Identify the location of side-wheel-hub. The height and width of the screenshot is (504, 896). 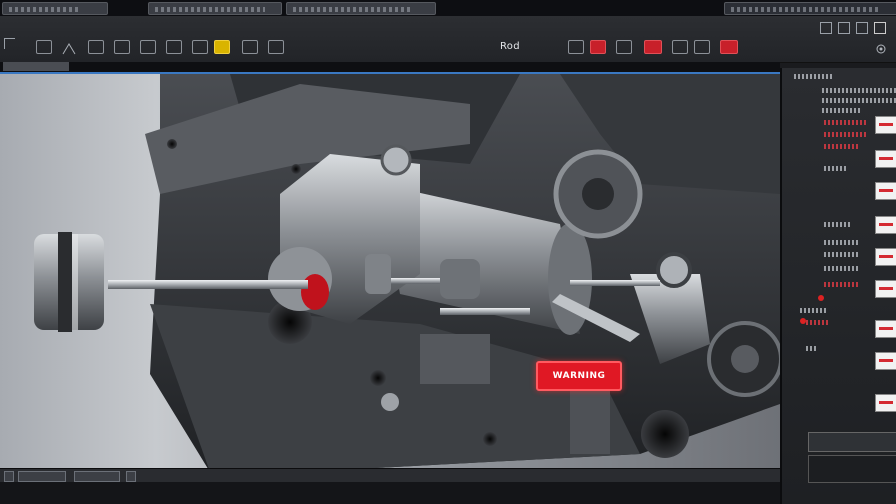
(745, 359).